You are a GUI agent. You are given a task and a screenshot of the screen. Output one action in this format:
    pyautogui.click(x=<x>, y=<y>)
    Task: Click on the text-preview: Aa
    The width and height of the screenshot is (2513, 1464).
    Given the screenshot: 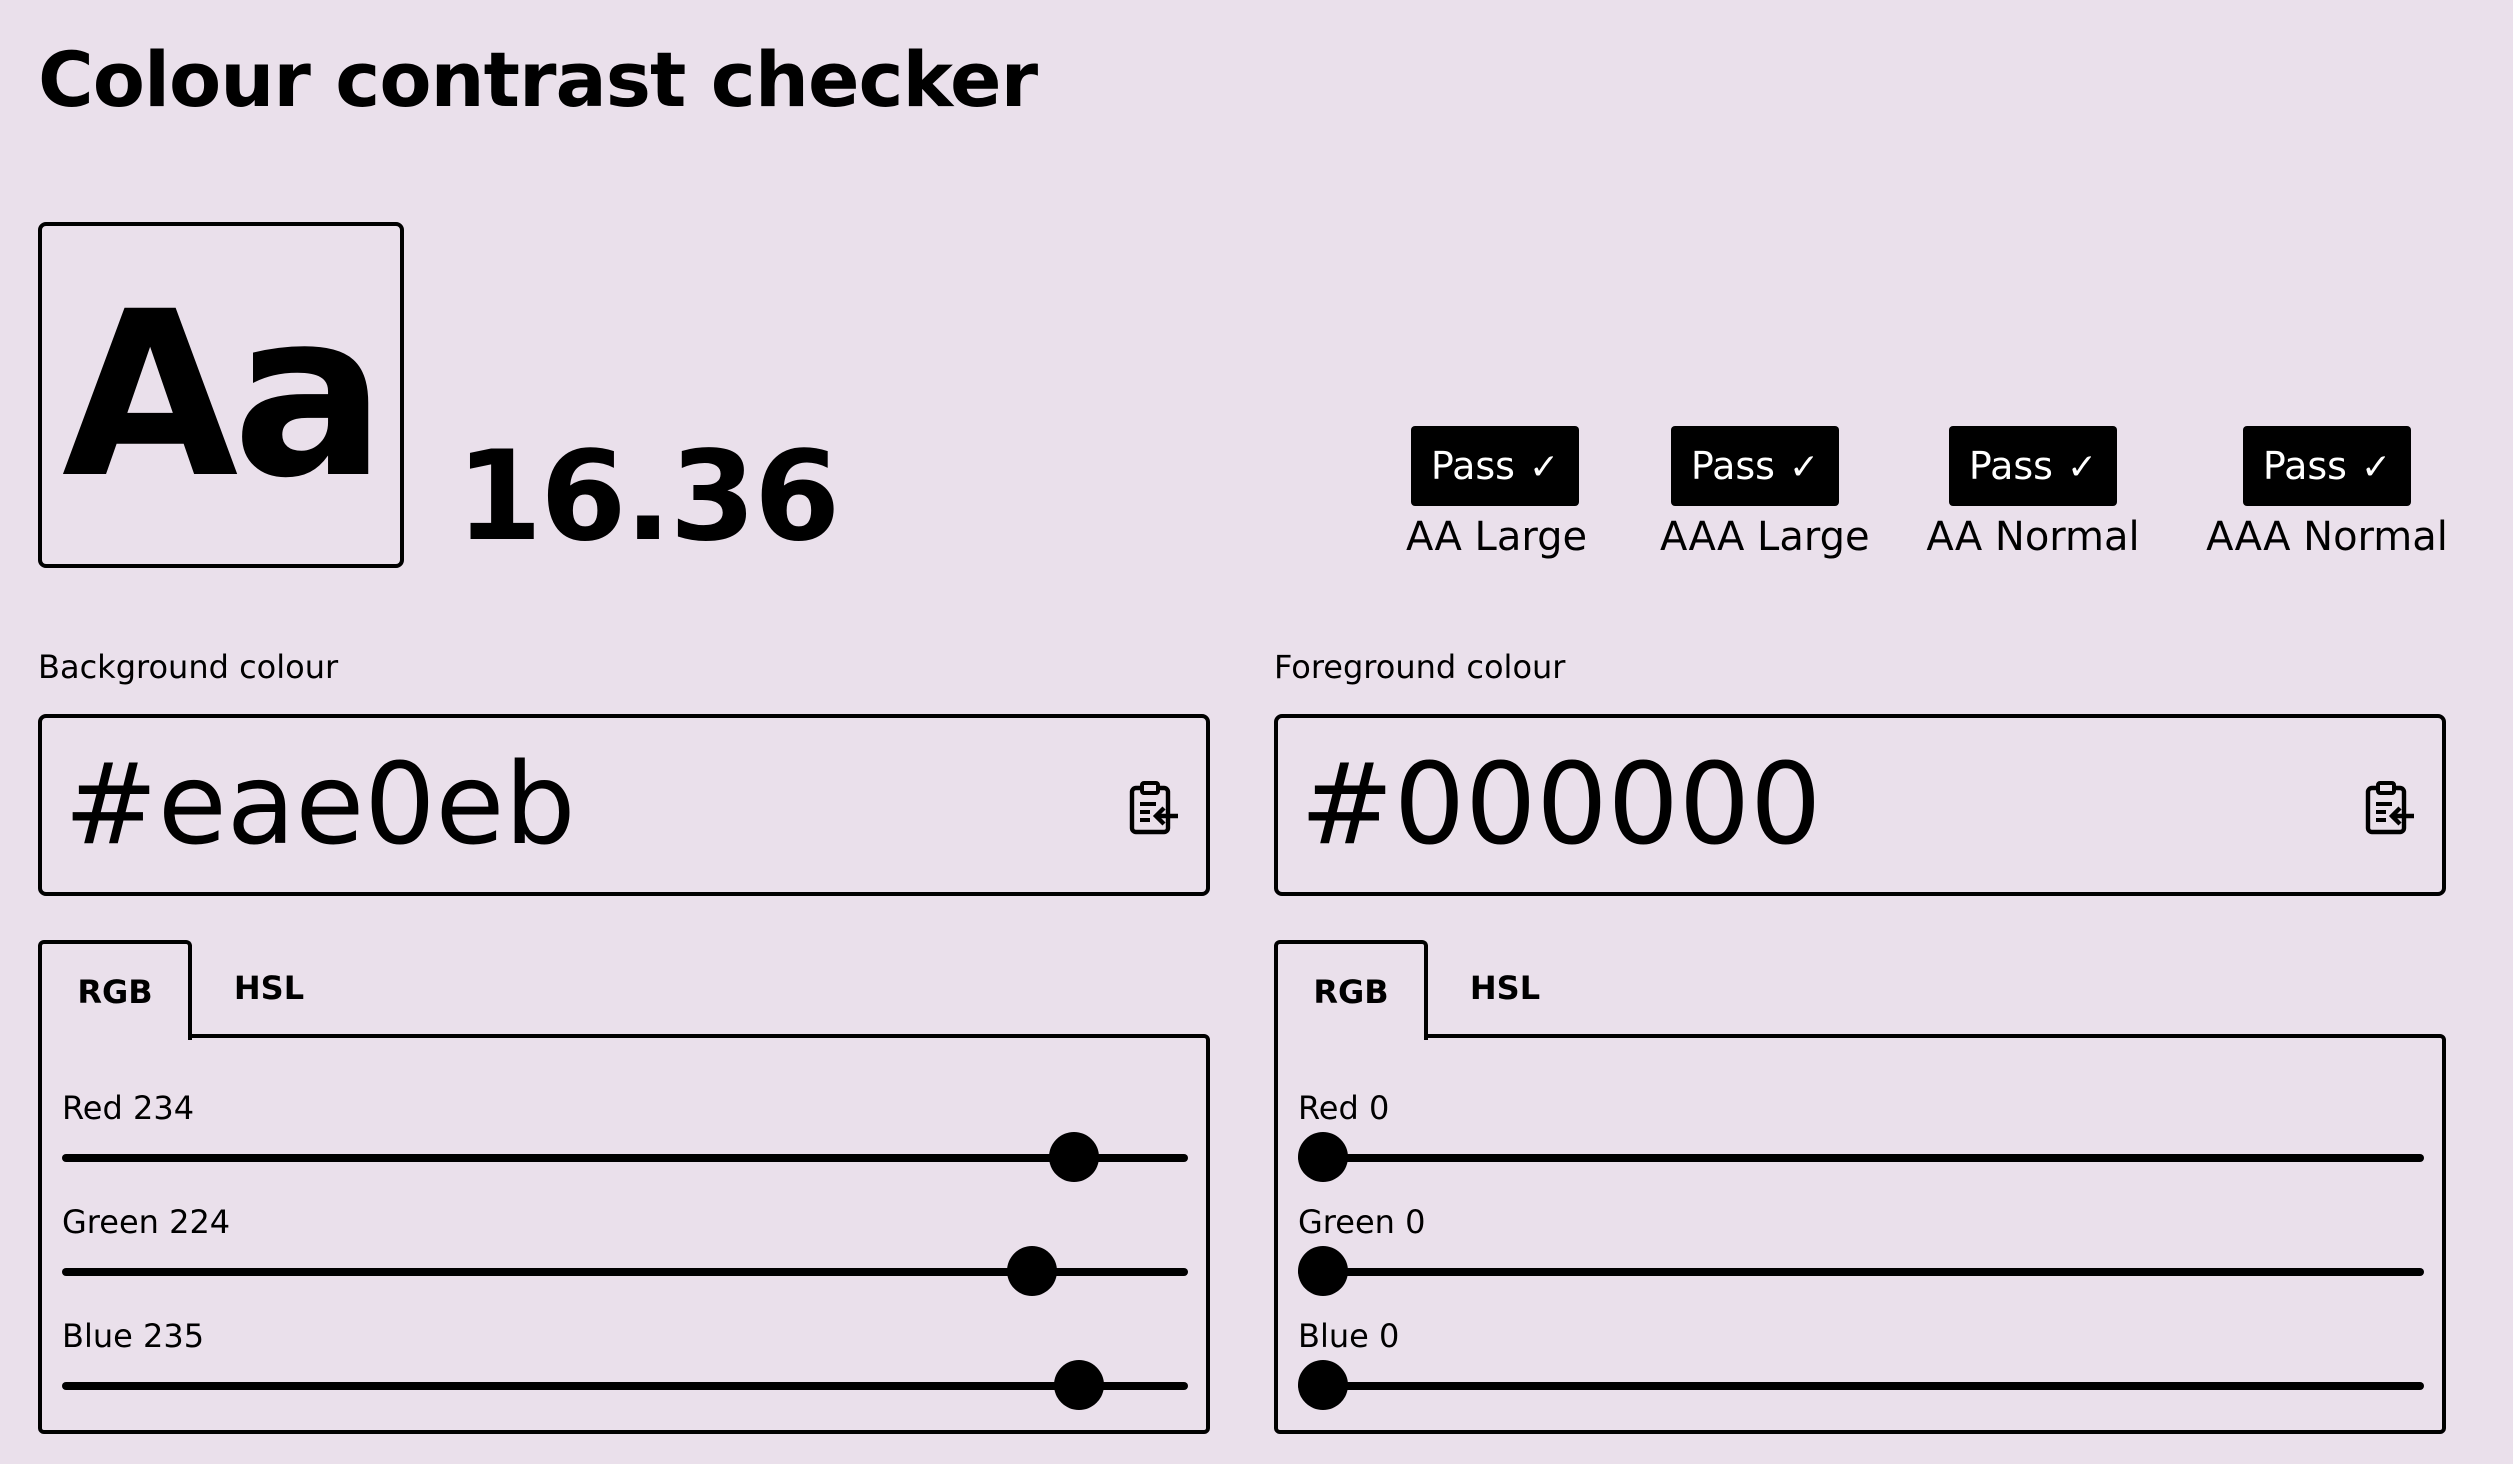 What is the action you would take?
    pyautogui.click(x=221, y=395)
    